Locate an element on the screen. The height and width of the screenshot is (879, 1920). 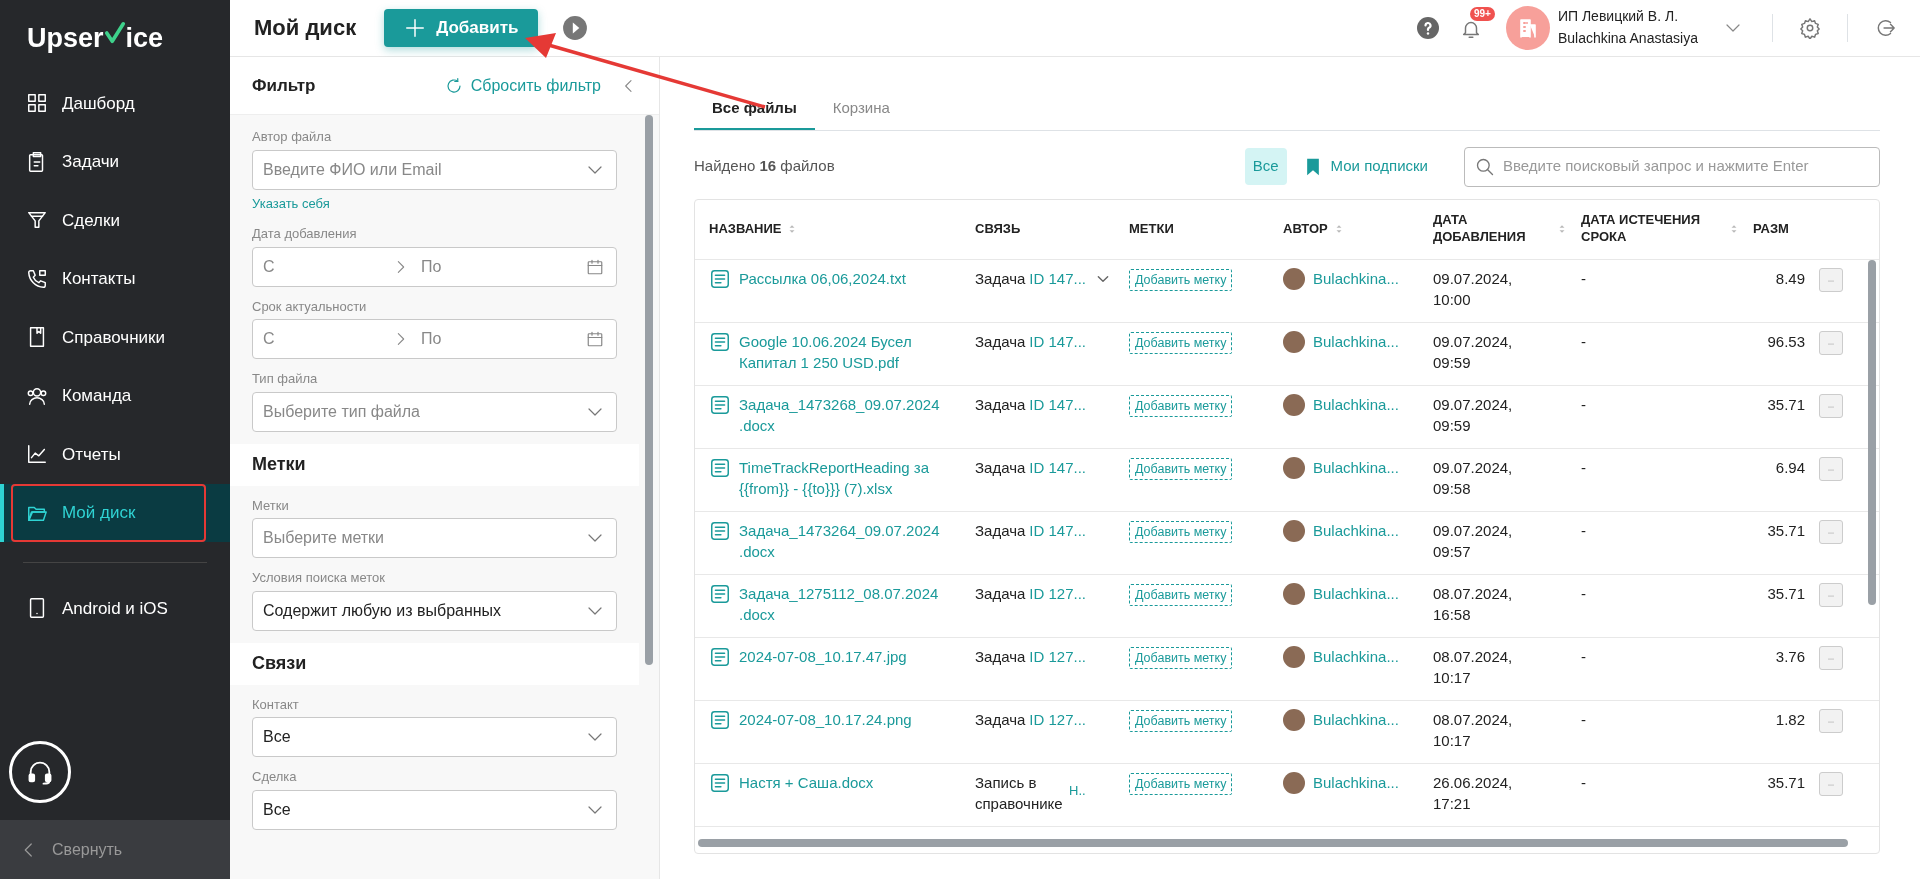
select-field: Содержит любую из выбранных is located at coordinates (434, 610).